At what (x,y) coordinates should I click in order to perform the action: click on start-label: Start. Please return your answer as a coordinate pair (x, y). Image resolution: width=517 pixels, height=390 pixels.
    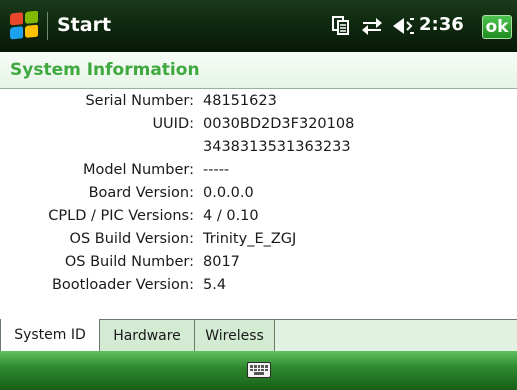
    Looking at the image, I should click on (84, 25).